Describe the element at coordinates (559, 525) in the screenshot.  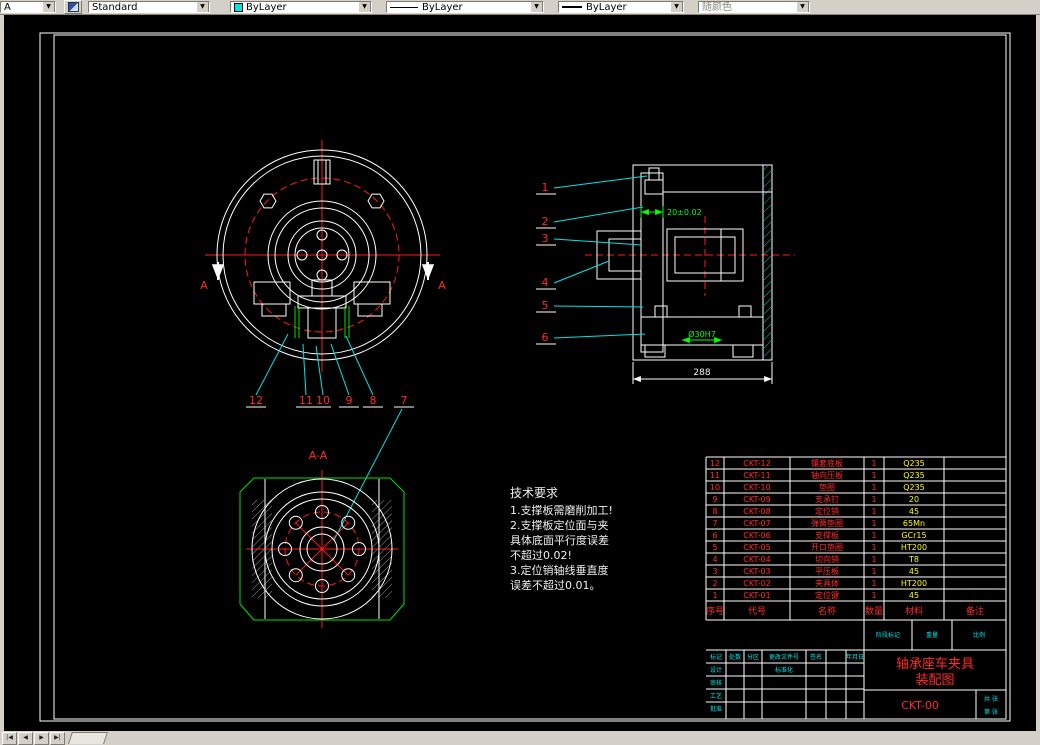
I see `tech-requirement-line: 2.支撑板定位面与夹` at that location.